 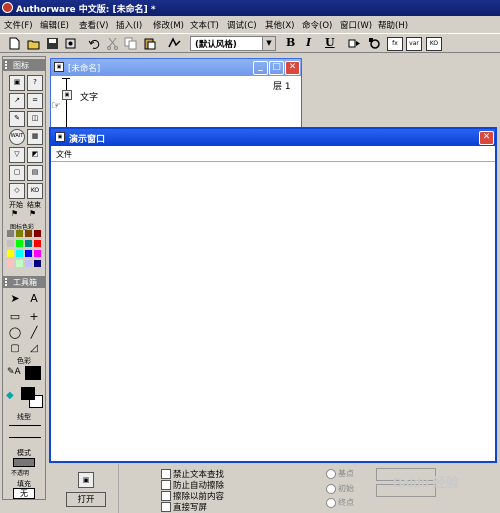 What do you see at coordinates (331, 489) in the screenshot?
I see `radio-initial` at bounding box center [331, 489].